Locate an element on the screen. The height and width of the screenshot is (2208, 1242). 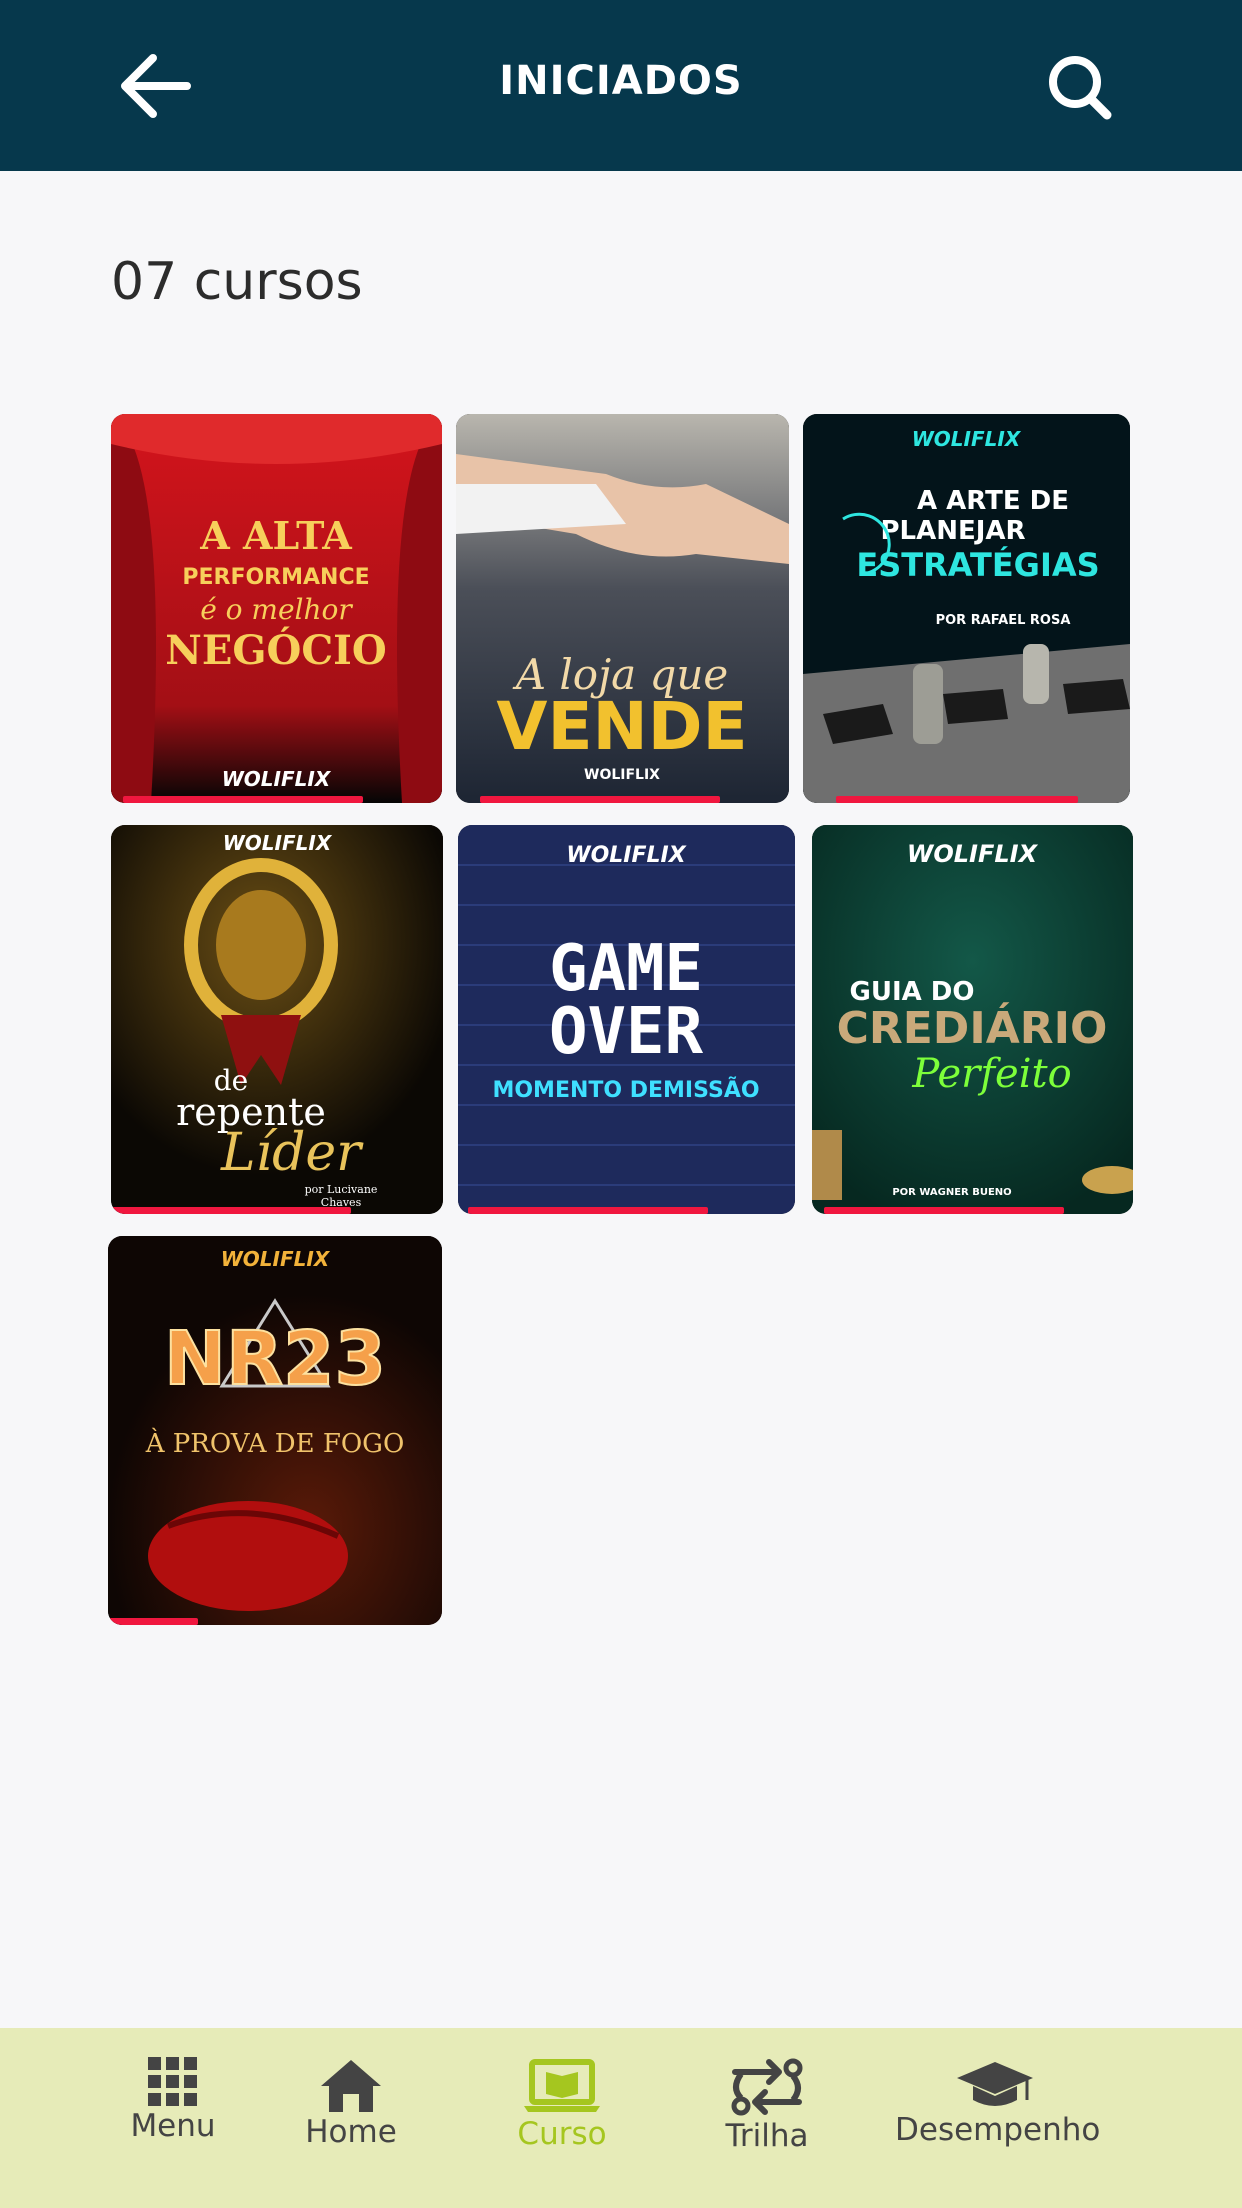
home-icon is located at coordinates (351, 2086).